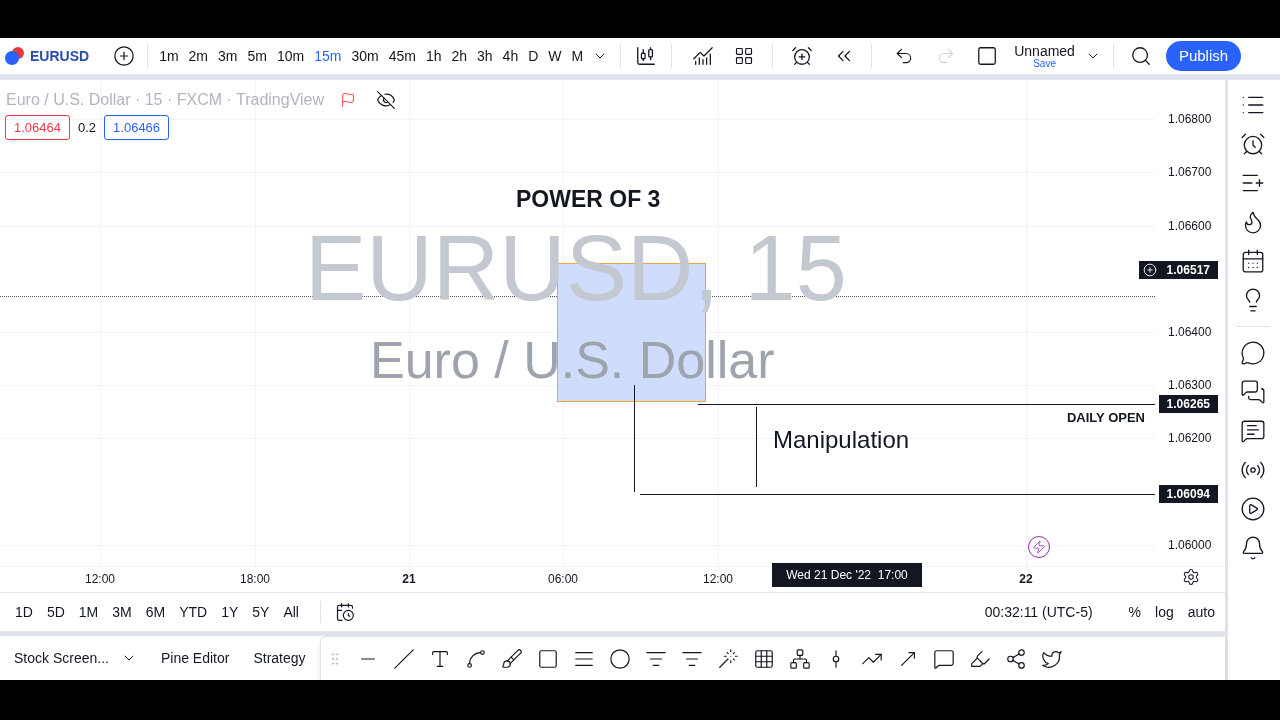 The width and height of the screenshot is (1280, 720). I want to click on interval-tab: 3h, so click(485, 56).